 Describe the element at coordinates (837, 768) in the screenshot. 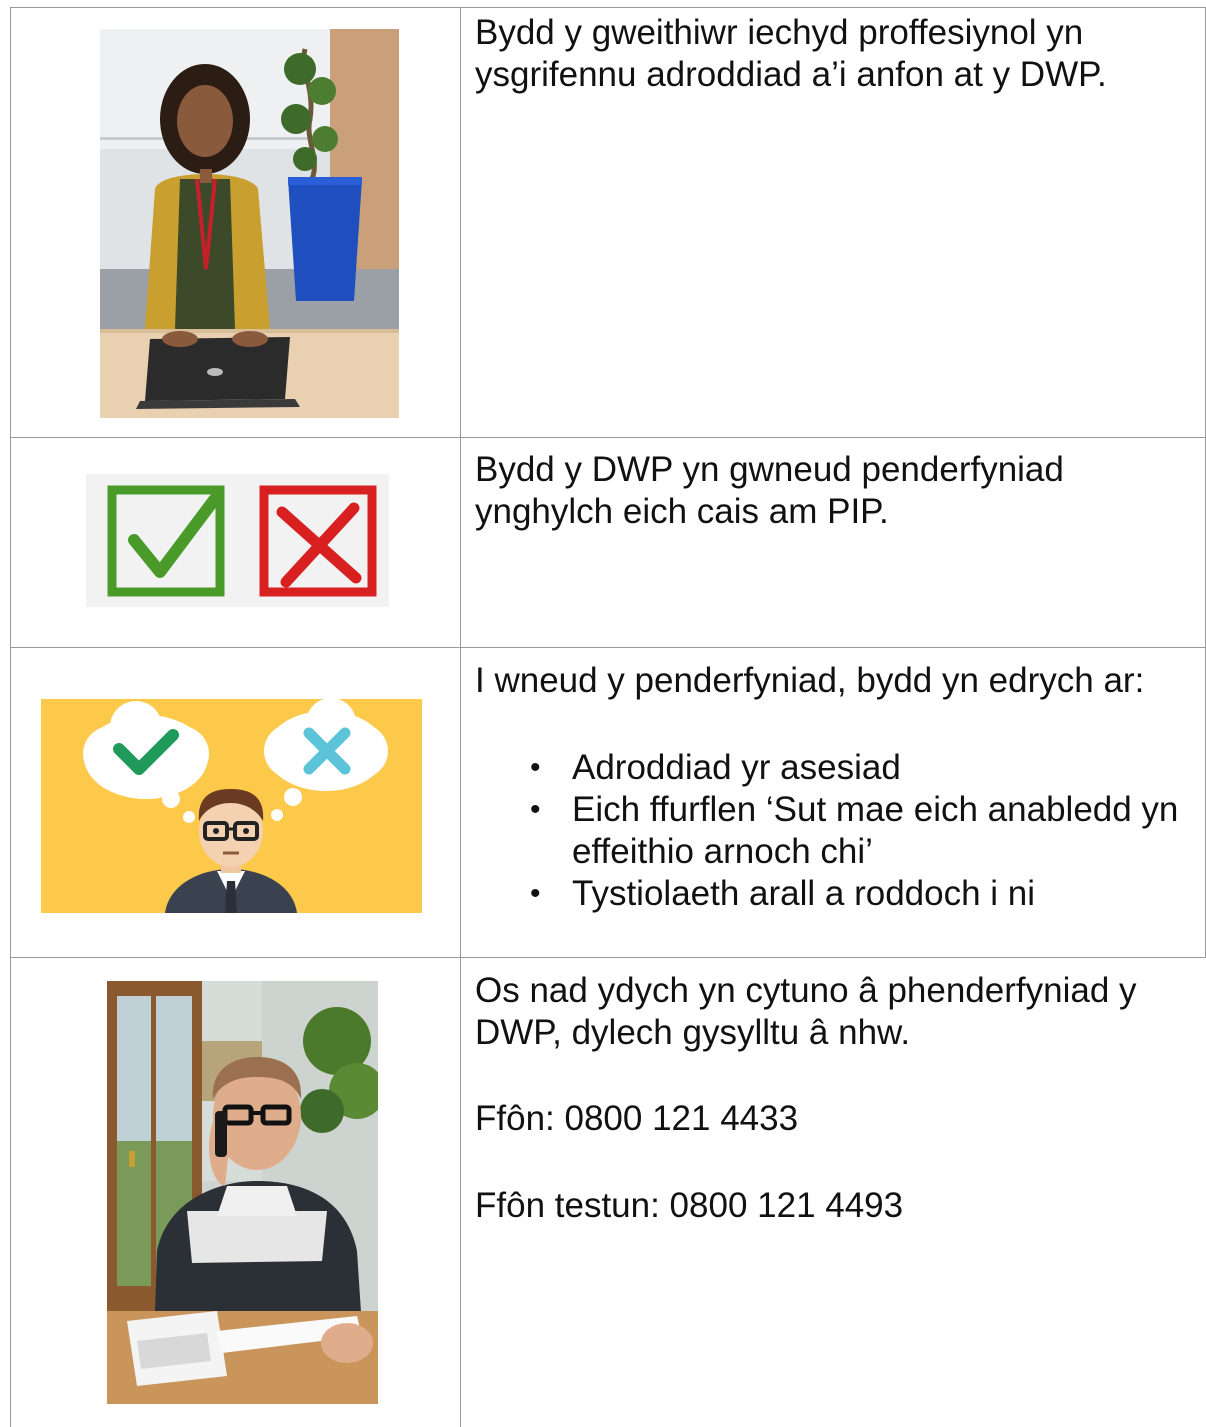

I see `list-item: Adroddiad yr asesiad` at that location.